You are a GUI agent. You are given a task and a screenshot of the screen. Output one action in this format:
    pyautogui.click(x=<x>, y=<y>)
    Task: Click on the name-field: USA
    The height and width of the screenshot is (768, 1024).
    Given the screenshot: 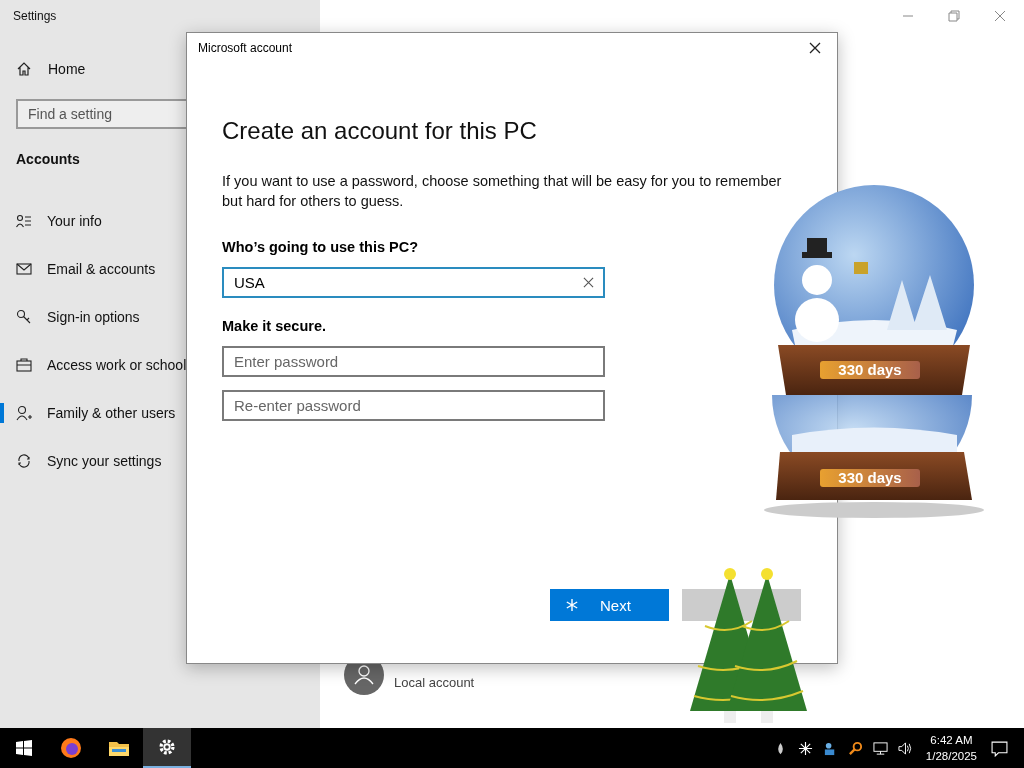 What is the action you would take?
    pyautogui.click(x=413, y=282)
    